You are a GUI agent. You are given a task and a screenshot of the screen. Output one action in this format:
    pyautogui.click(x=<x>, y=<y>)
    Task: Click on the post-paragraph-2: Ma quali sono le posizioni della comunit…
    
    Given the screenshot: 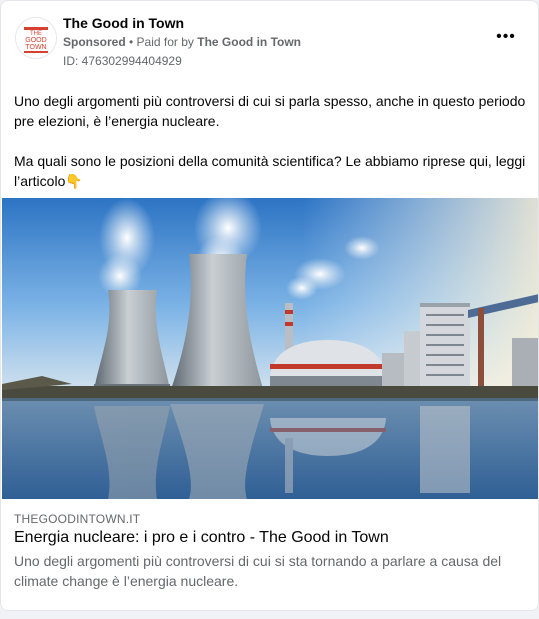 What is the action you would take?
    pyautogui.click(x=270, y=171)
    